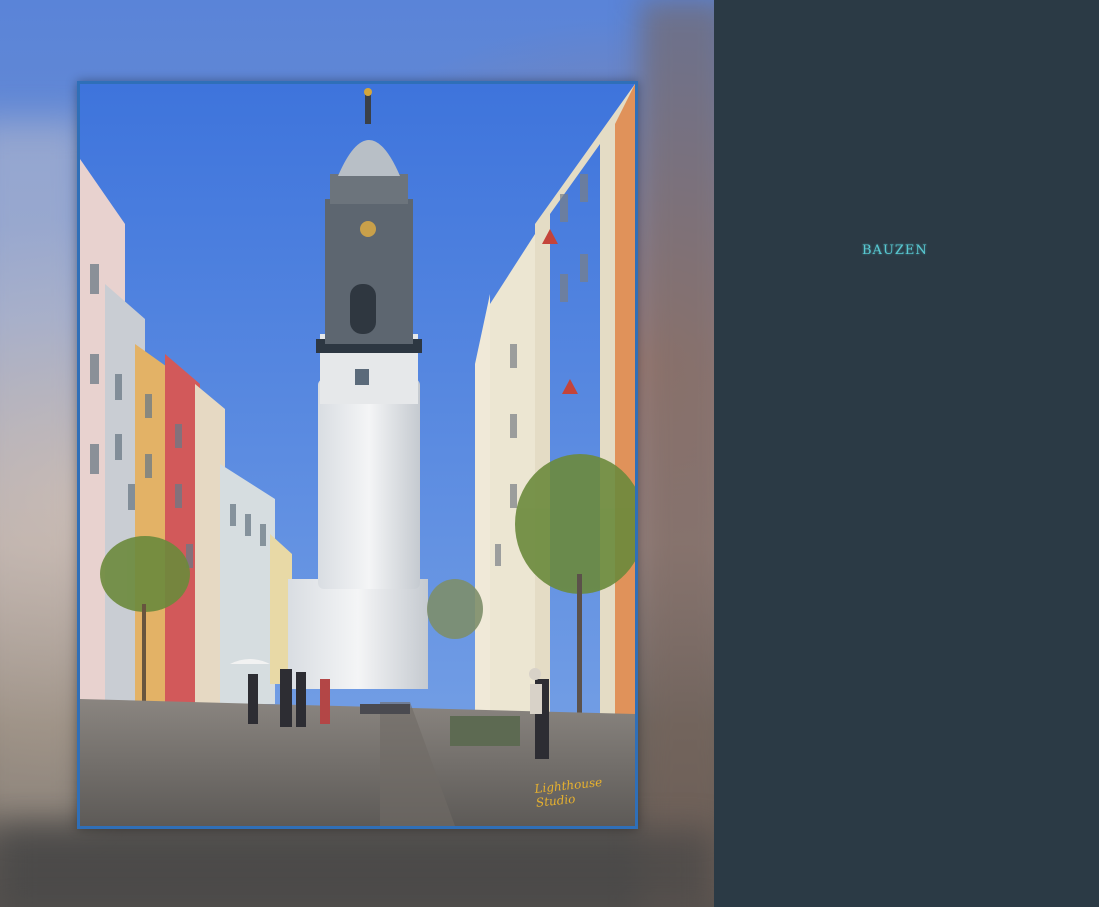 This screenshot has width=1099, height=907. Describe the element at coordinates (895, 250) in the screenshot. I see `page-title: BAUZEN` at that location.